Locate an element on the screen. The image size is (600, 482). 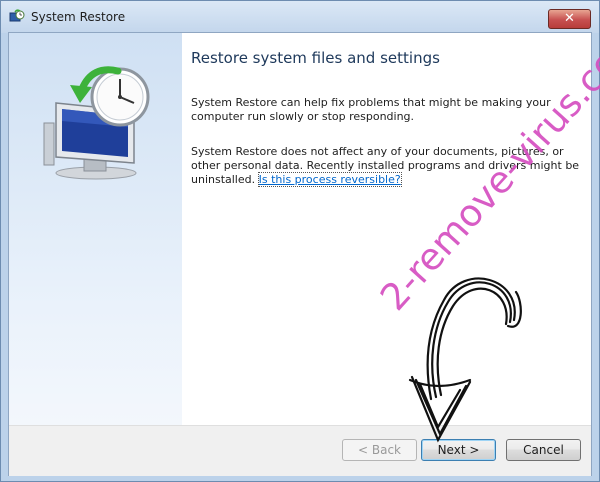
reversible-link: Is this process reversible? is located at coordinates (329, 179).